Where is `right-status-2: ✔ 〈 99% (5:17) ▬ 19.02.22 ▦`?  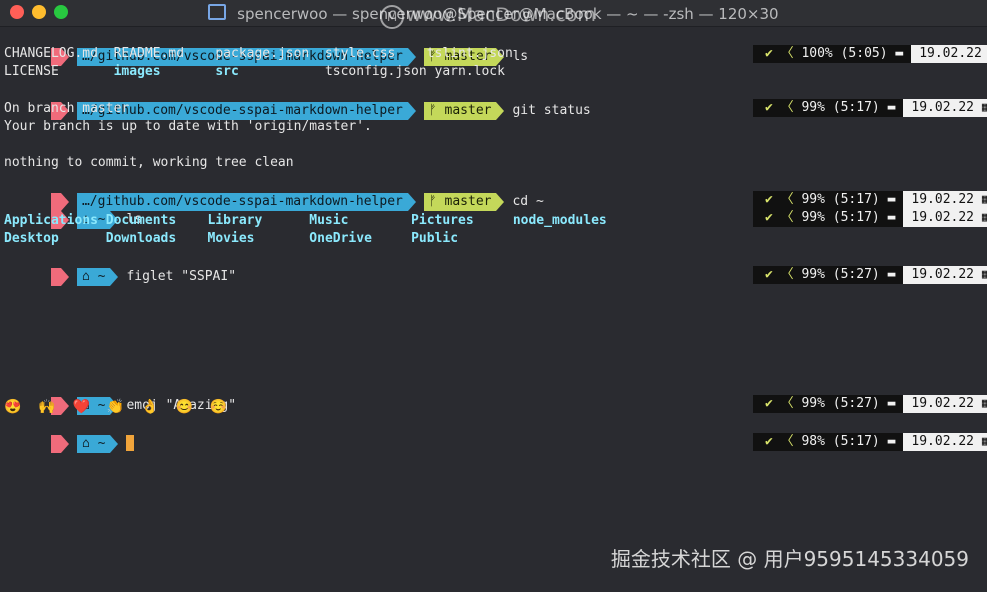
right-status-2: ✔ 〈 99% (5:17) ▬ 19.02.22 ▦ is located at coordinates (846, 99).